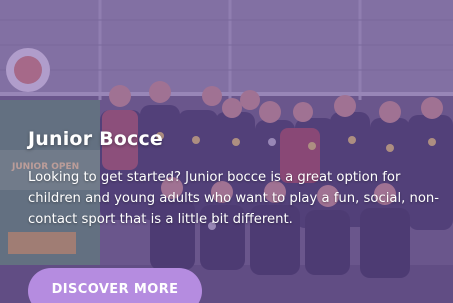 The width and height of the screenshot is (453, 303). I want to click on card-title: Junior Bocce, so click(96, 139).